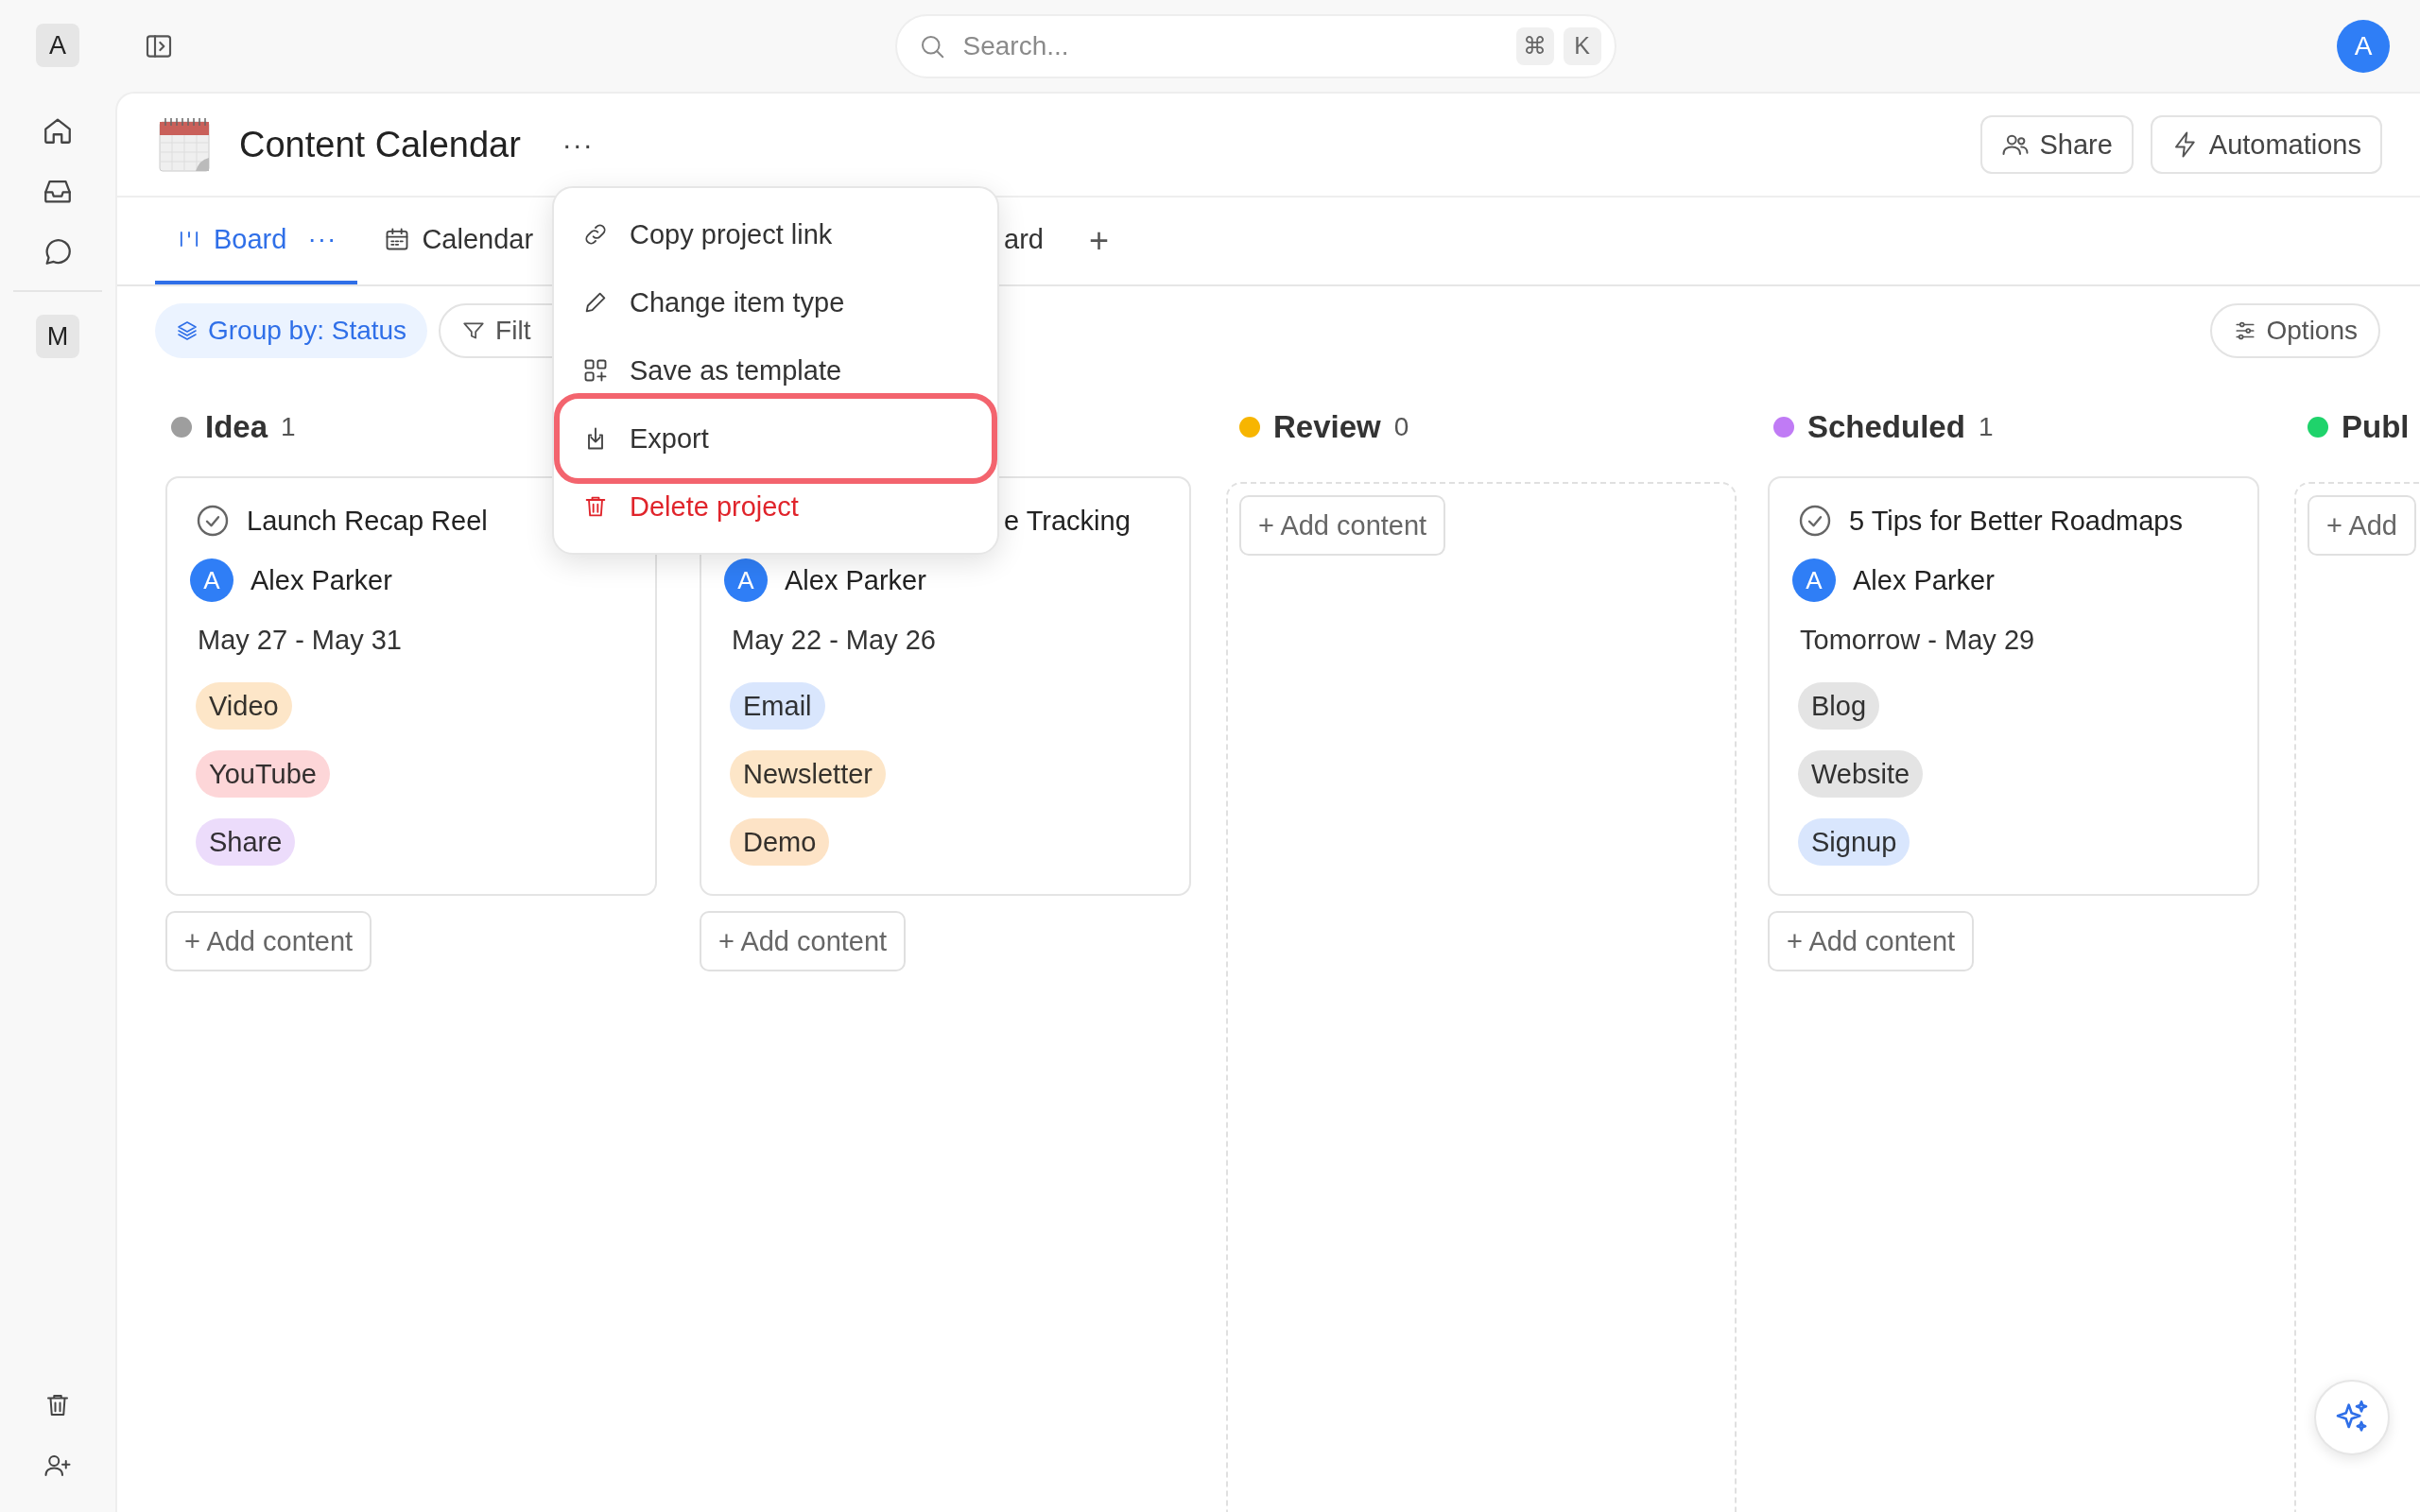 The image size is (2420, 1512). What do you see at coordinates (322, 239) in the screenshot?
I see `tab-more-button: ···` at bounding box center [322, 239].